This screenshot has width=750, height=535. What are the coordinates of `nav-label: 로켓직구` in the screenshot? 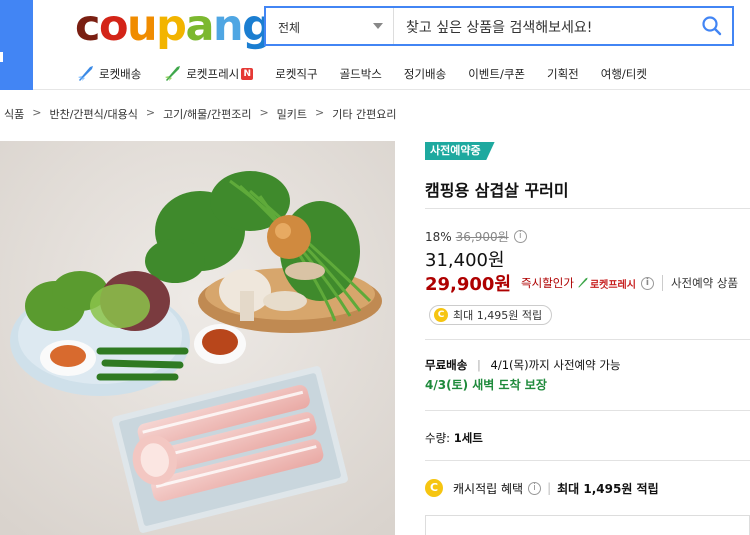 It's located at (296, 74).